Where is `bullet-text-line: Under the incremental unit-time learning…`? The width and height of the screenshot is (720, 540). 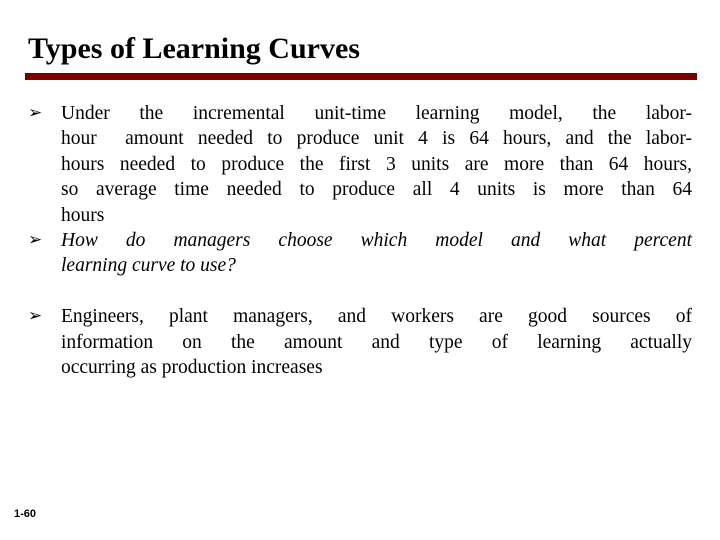
bullet-text-line: Under the incremental unit-time learning… is located at coordinates (376, 113).